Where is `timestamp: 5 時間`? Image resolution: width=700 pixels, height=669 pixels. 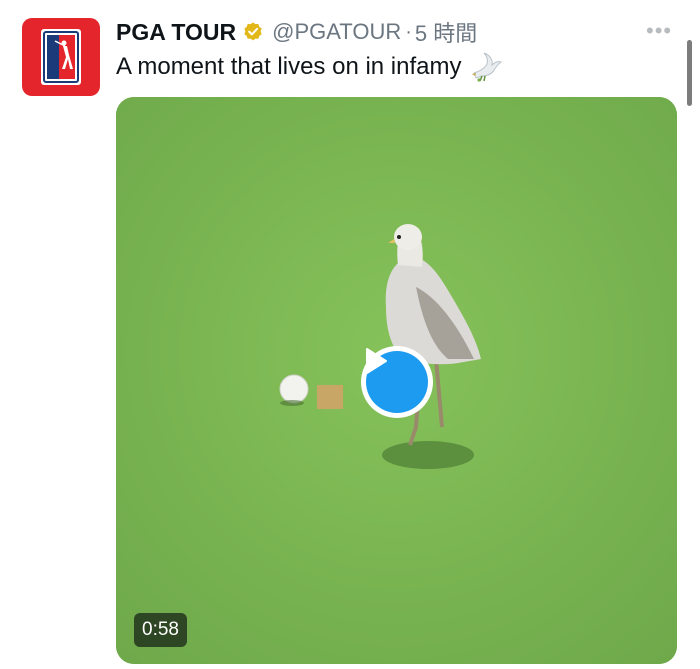
timestamp: 5 時間 is located at coordinates (446, 32).